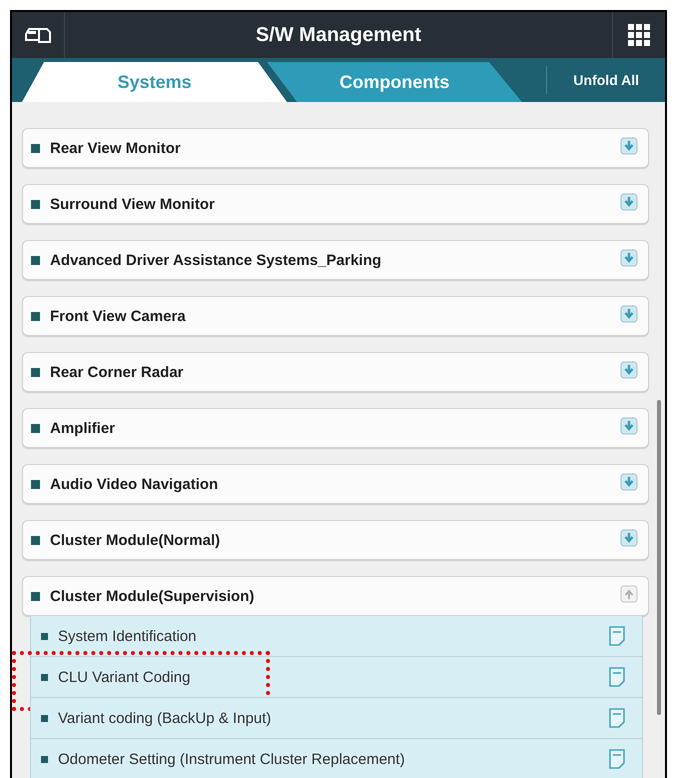  Describe the element at coordinates (125, 677) in the screenshot. I see `function-name: CLU Variant Coding` at that location.